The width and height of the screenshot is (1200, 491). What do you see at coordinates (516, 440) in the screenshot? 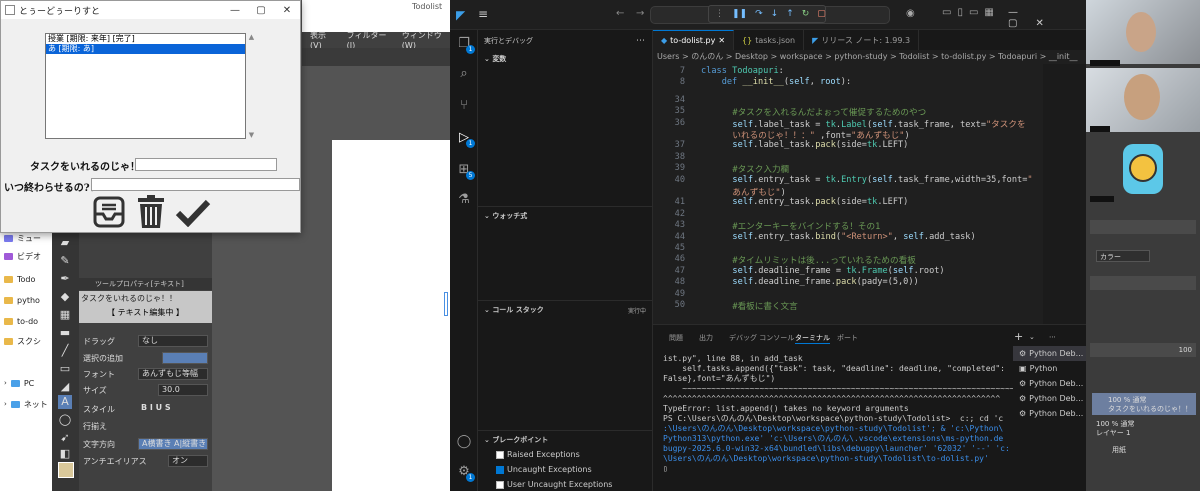
I see `breakpoints-section: ⌄ ブレークポイント` at bounding box center [516, 440].